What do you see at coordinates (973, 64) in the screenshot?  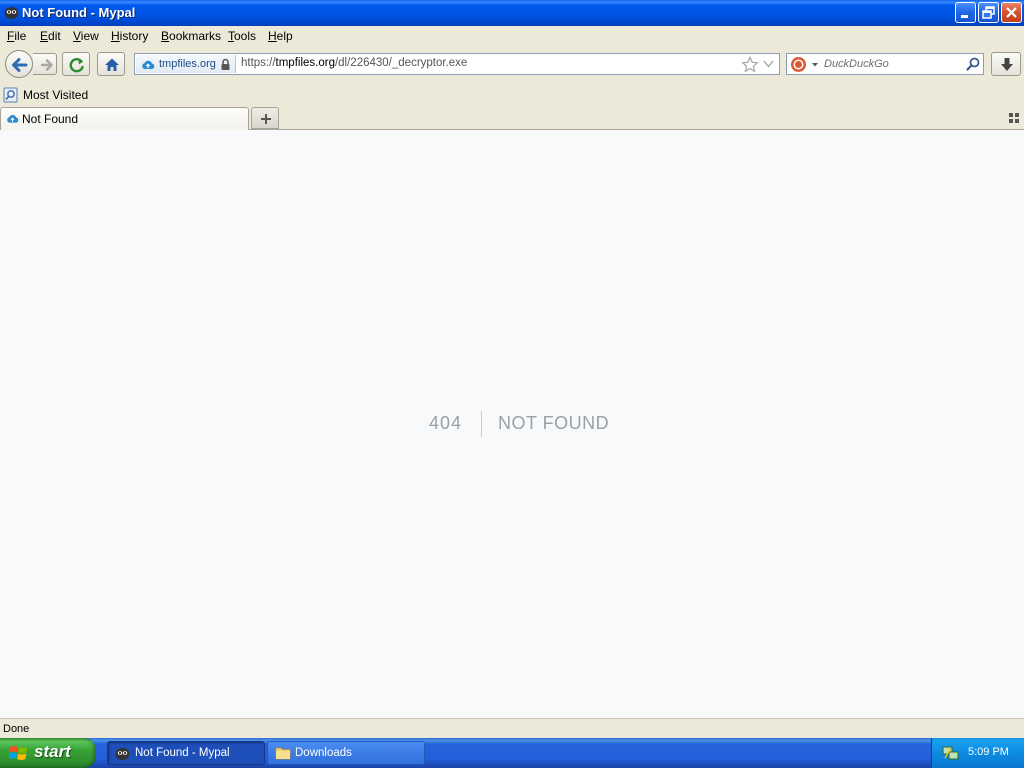 I see `search-icon` at bounding box center [973, 64].